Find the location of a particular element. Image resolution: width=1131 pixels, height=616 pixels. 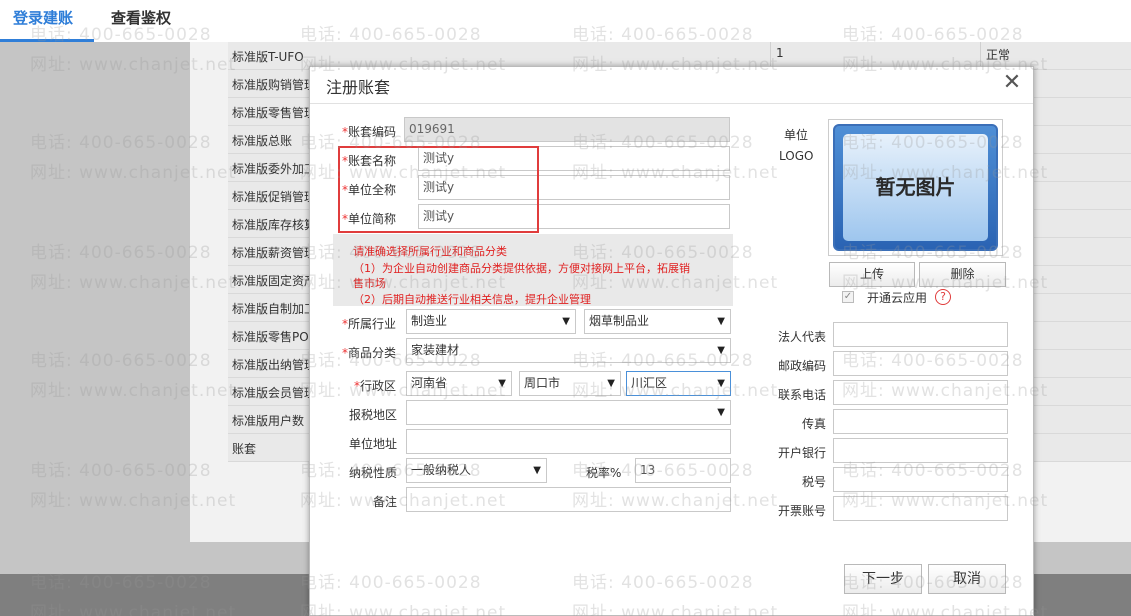

table-cell: 1 is located at coordinates (780, 53).